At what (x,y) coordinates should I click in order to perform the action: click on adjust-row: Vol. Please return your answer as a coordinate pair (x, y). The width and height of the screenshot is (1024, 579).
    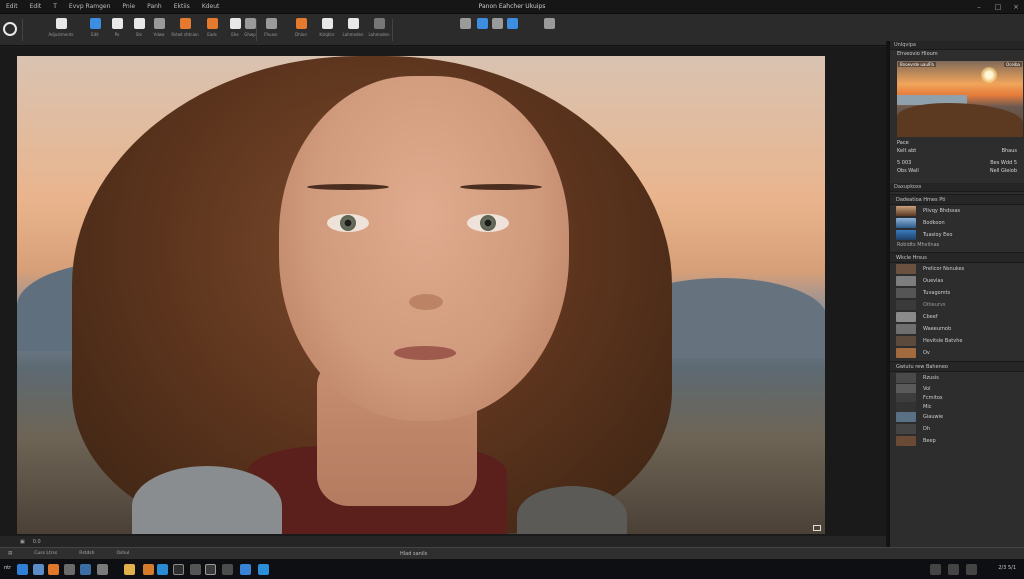
    Looking at the image, I should click on (957, 388).